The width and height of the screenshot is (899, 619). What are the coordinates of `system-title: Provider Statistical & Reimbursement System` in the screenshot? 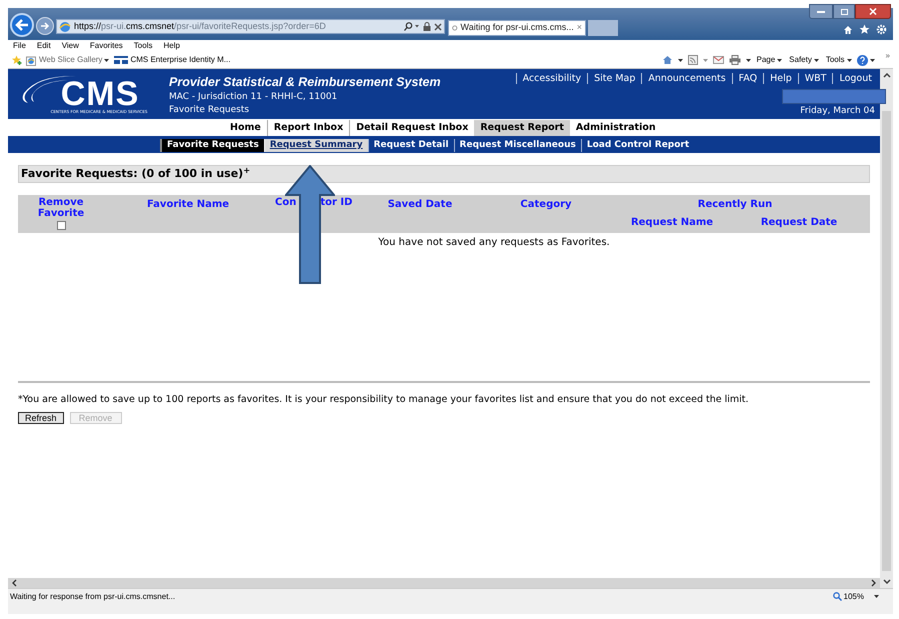 It's located at (305, 82).